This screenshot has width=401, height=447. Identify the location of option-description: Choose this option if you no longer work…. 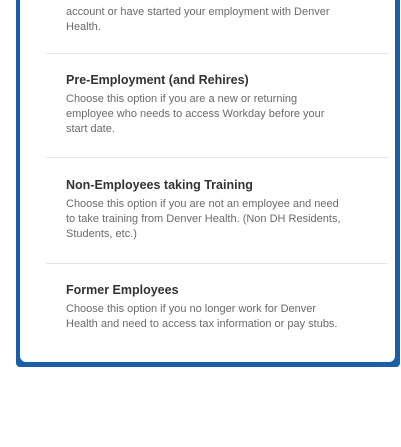
(222, 317).